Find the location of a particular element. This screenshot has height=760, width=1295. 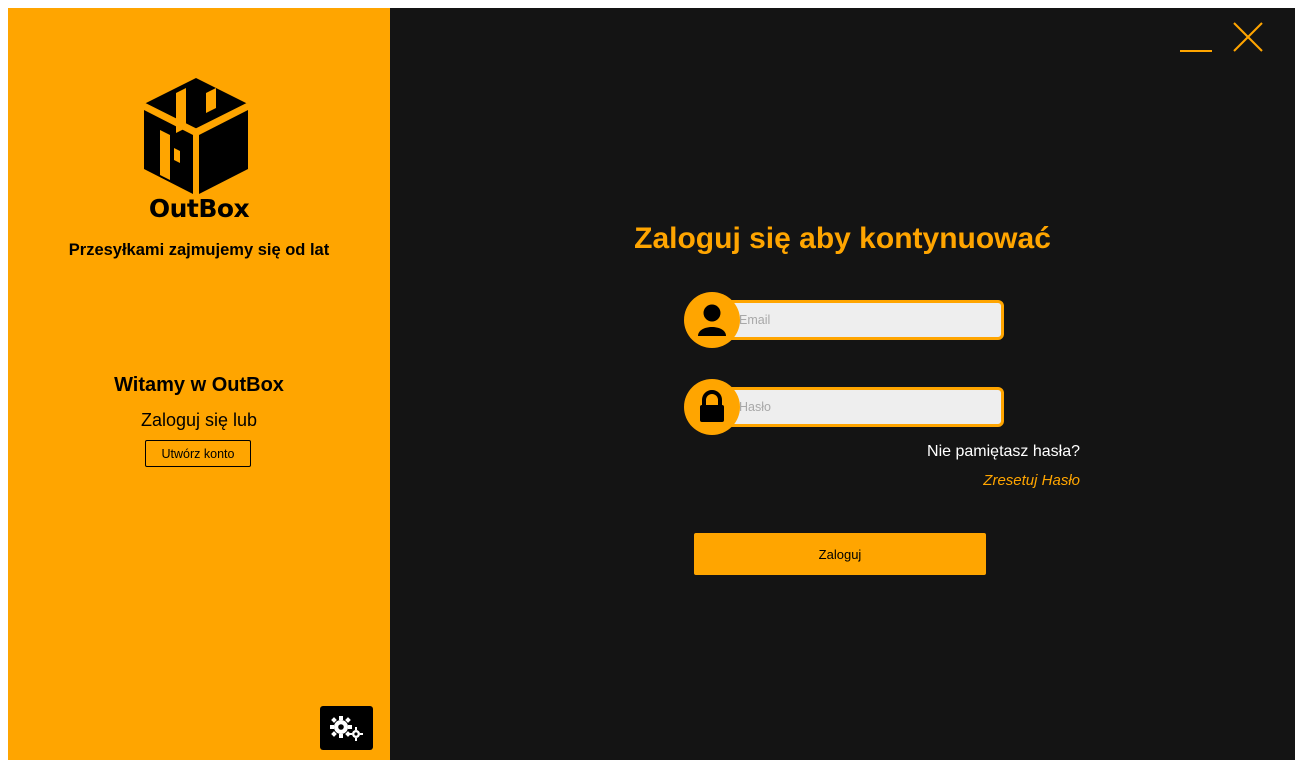

settings-button is located at coordinates (346, 728).